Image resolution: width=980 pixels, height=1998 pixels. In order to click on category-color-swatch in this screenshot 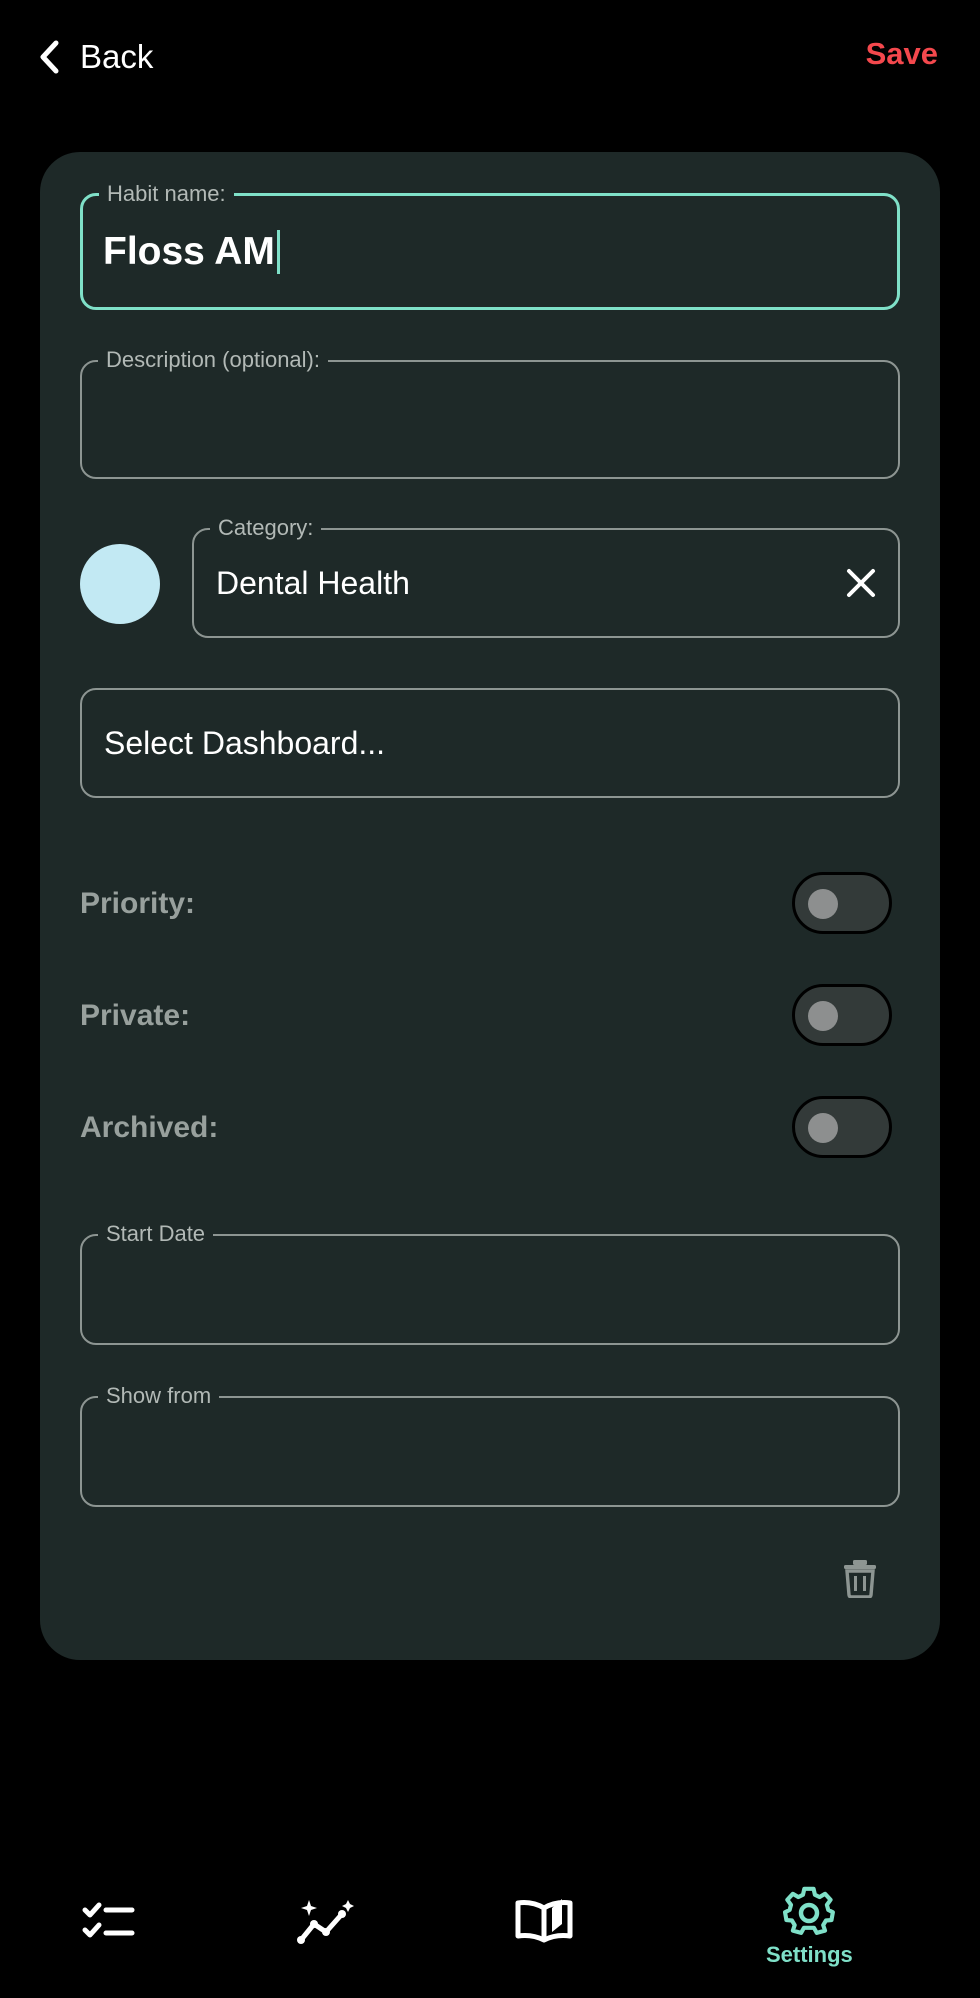, I will do `click(120, 584)`.